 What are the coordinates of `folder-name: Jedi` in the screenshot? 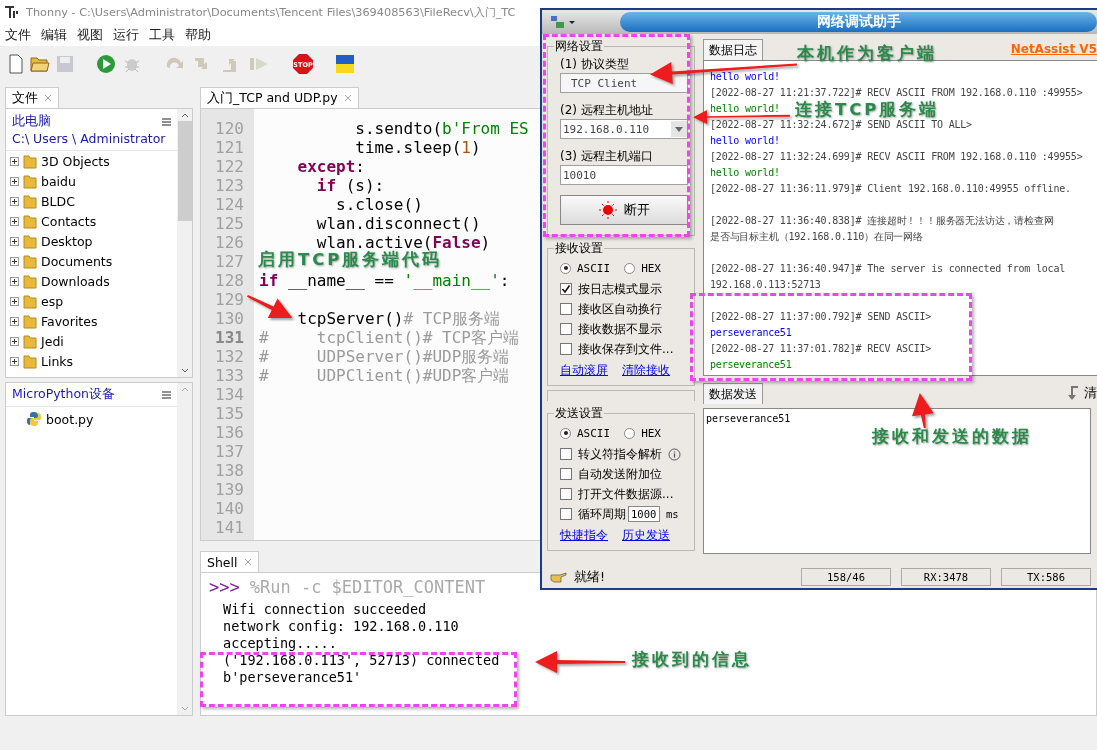 It's located at (52, 341).